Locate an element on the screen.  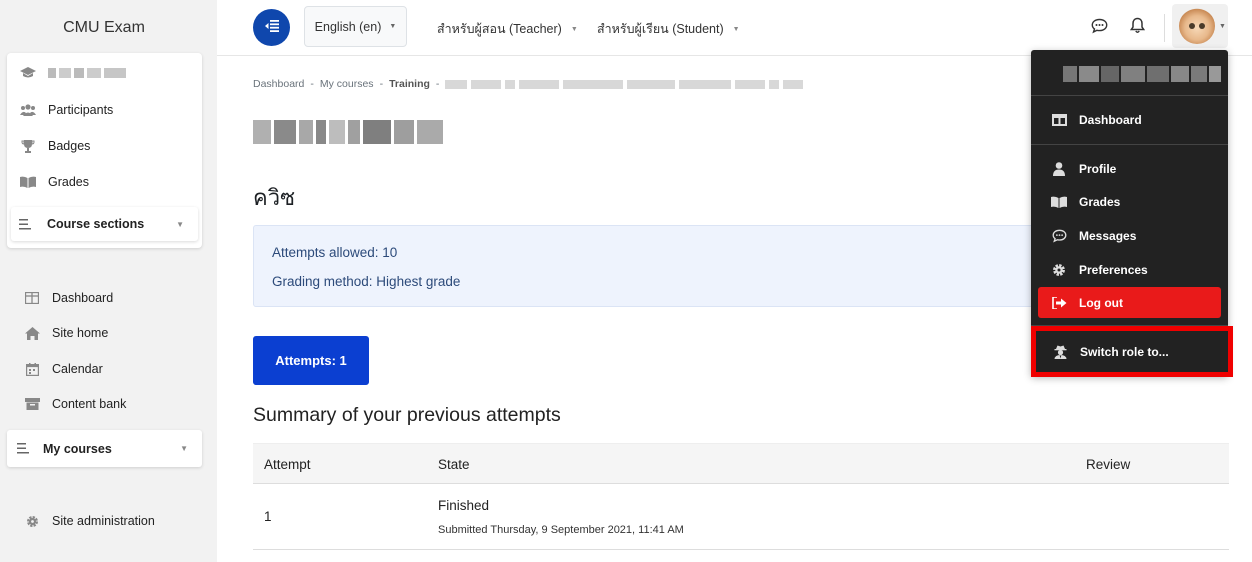
column-header-review: Review is located at coordinates (1108, 464).